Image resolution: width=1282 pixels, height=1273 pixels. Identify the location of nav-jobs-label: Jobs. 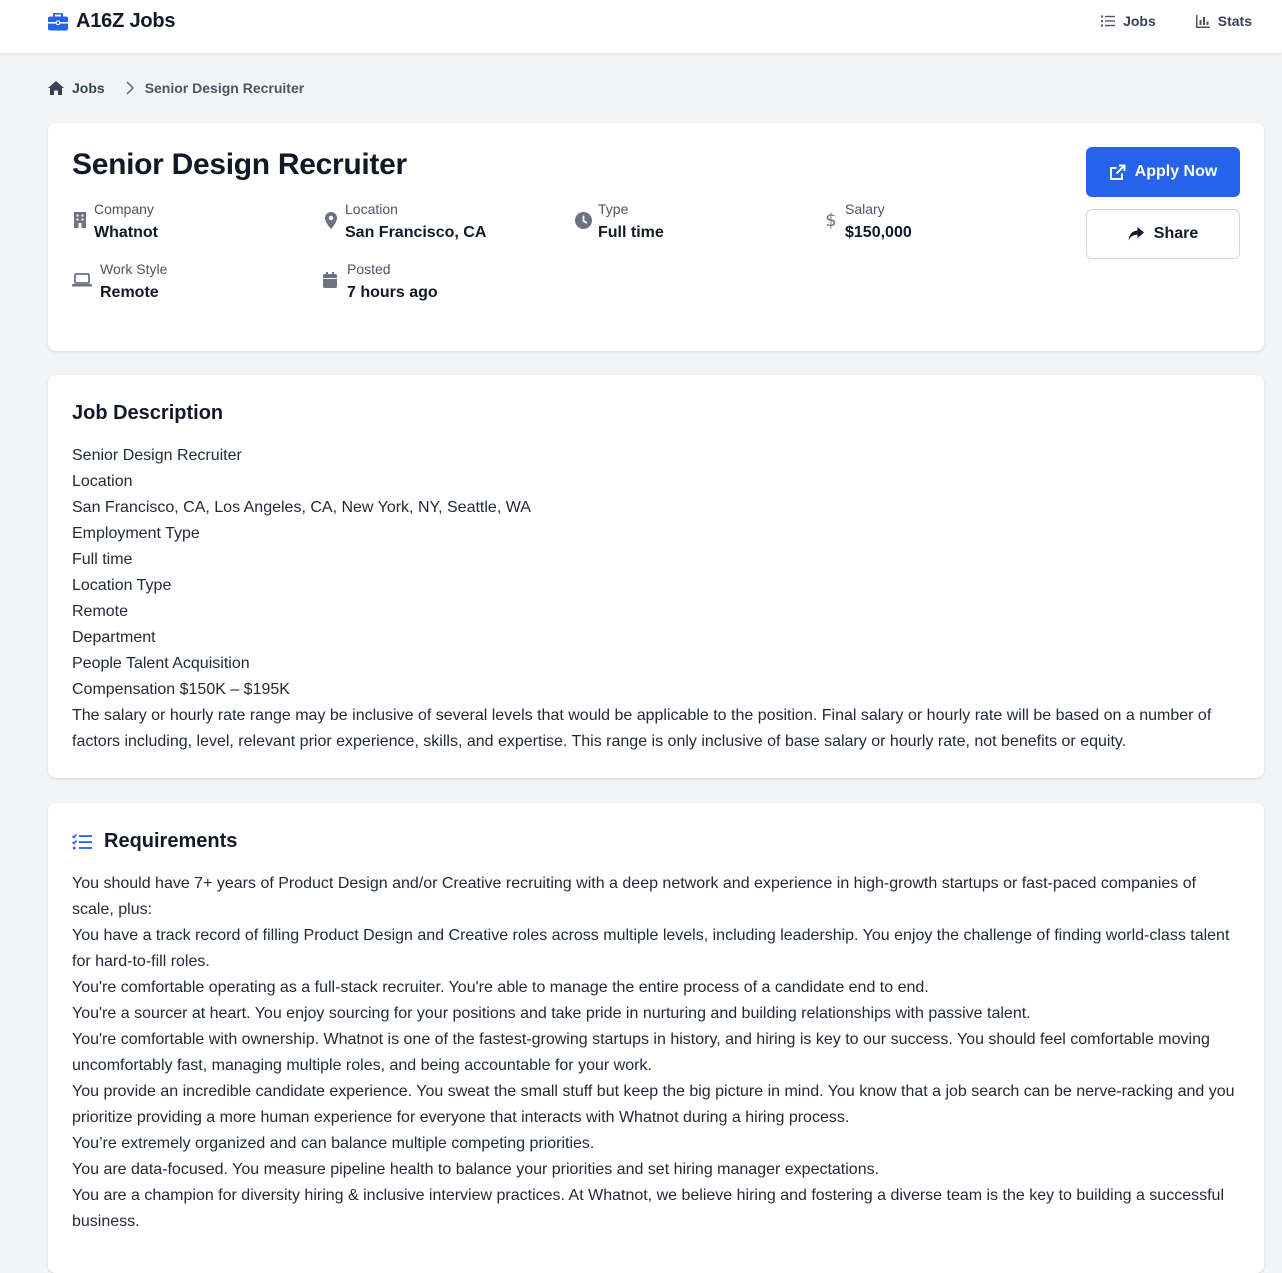
(1139, 21).